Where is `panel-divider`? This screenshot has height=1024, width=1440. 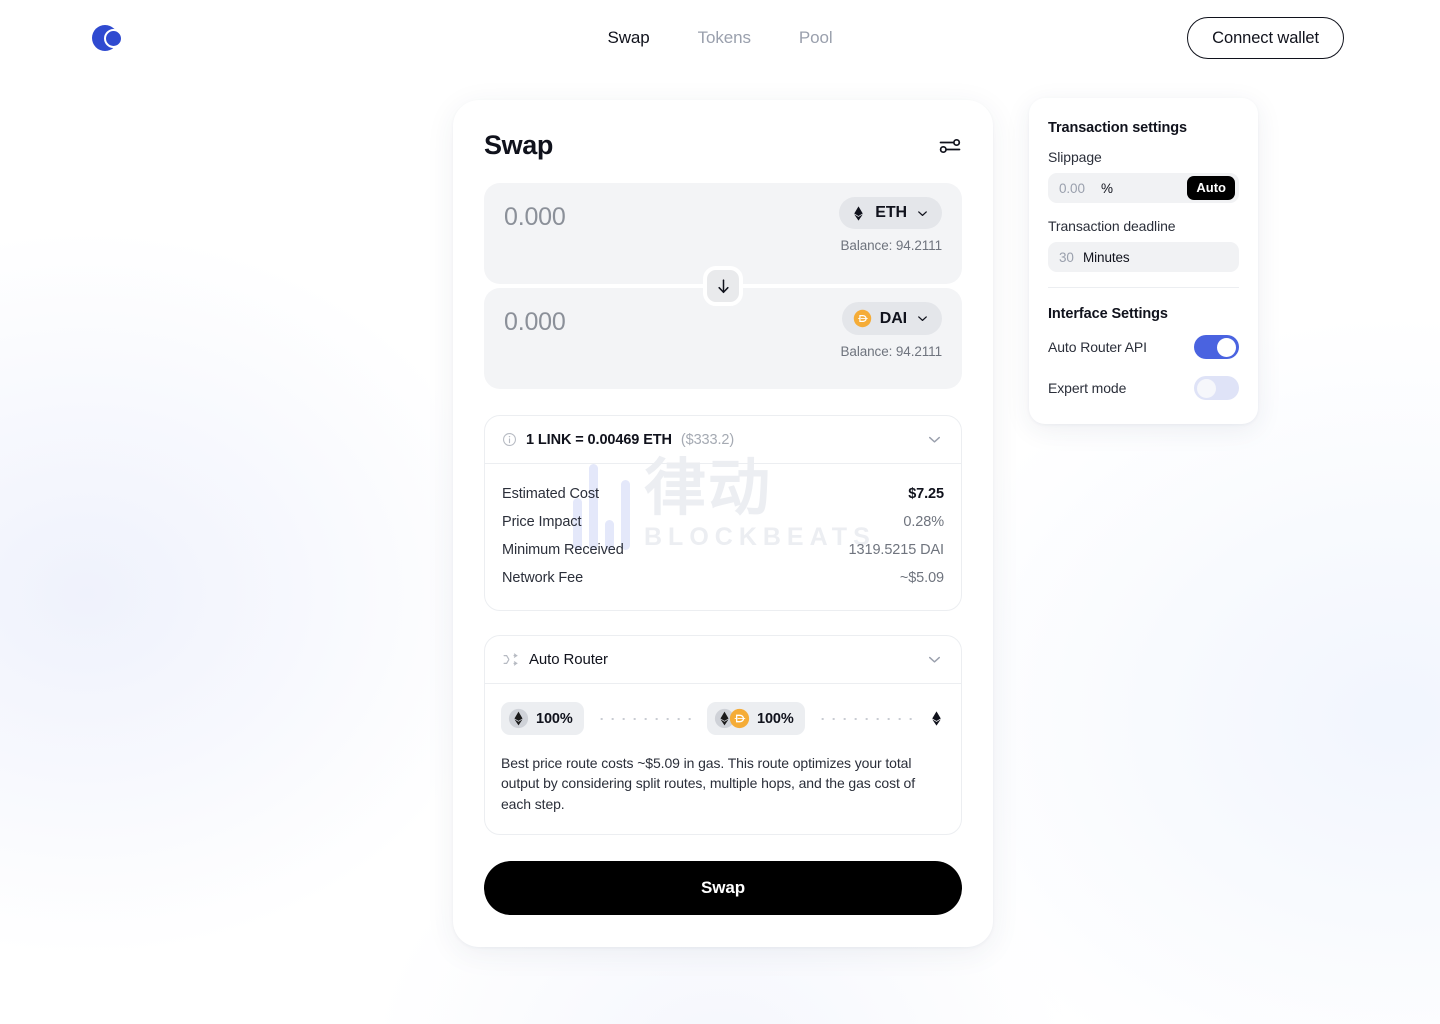 panel-divider is located at coordinates (1143, 287).